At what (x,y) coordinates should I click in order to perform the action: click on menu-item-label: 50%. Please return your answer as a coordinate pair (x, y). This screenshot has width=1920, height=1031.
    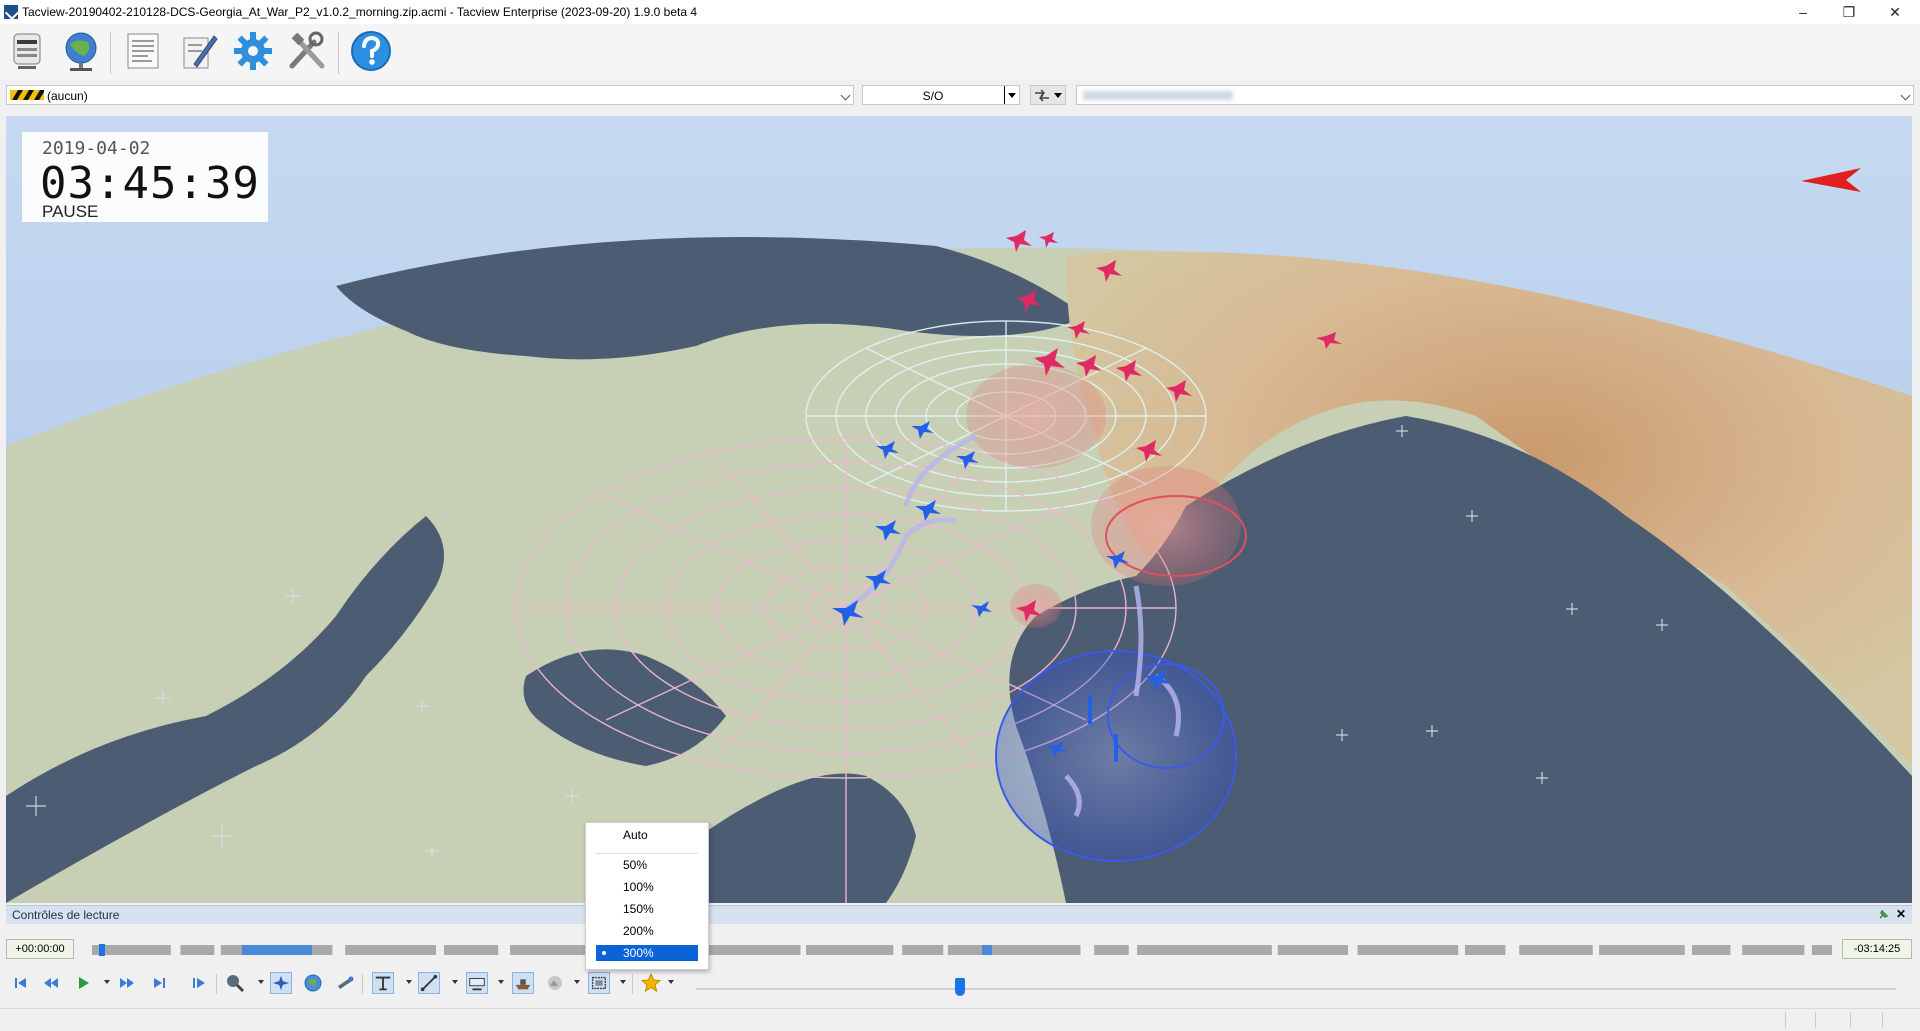
    Looking at the image, I should click on (635, 865).